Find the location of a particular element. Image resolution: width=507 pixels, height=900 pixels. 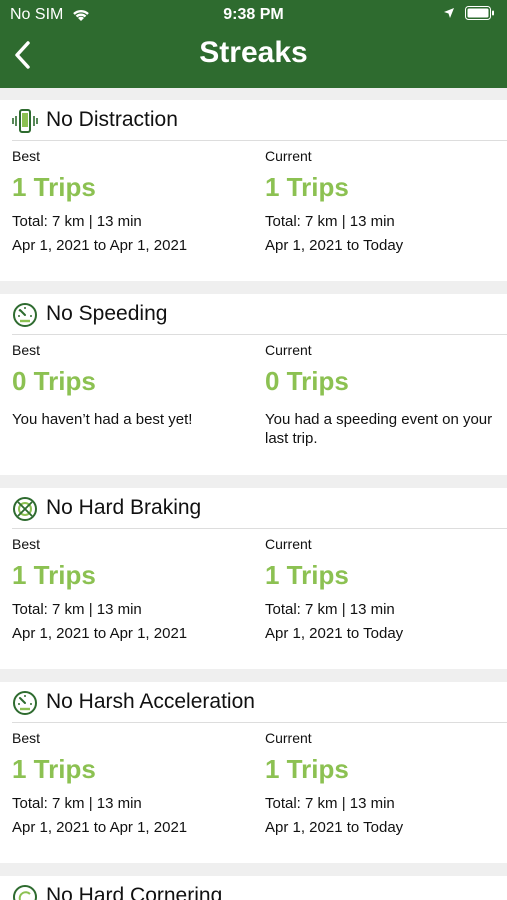

app-header: No SIM 9:38 PM Streaks is located at coordinates (253, 44).